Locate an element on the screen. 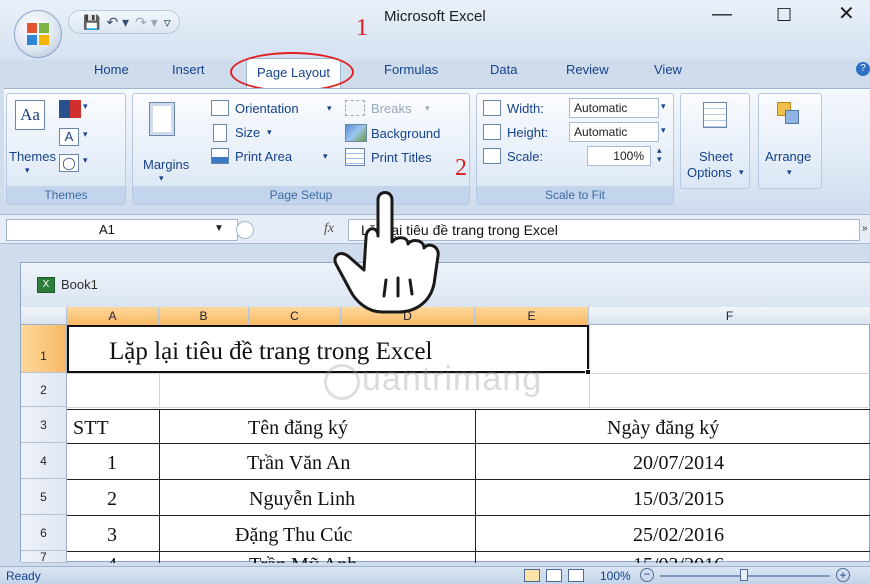 This screenshot has width=870, height=584. themes-icon: Aa is located at coordinates (30, 115).